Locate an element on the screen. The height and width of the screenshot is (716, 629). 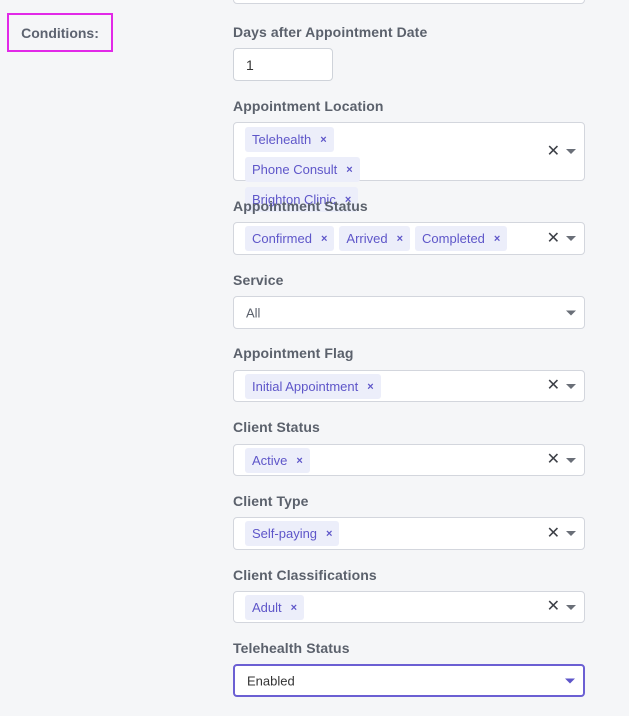
client-status-label: Client Status is located at coordinates (276, 427).